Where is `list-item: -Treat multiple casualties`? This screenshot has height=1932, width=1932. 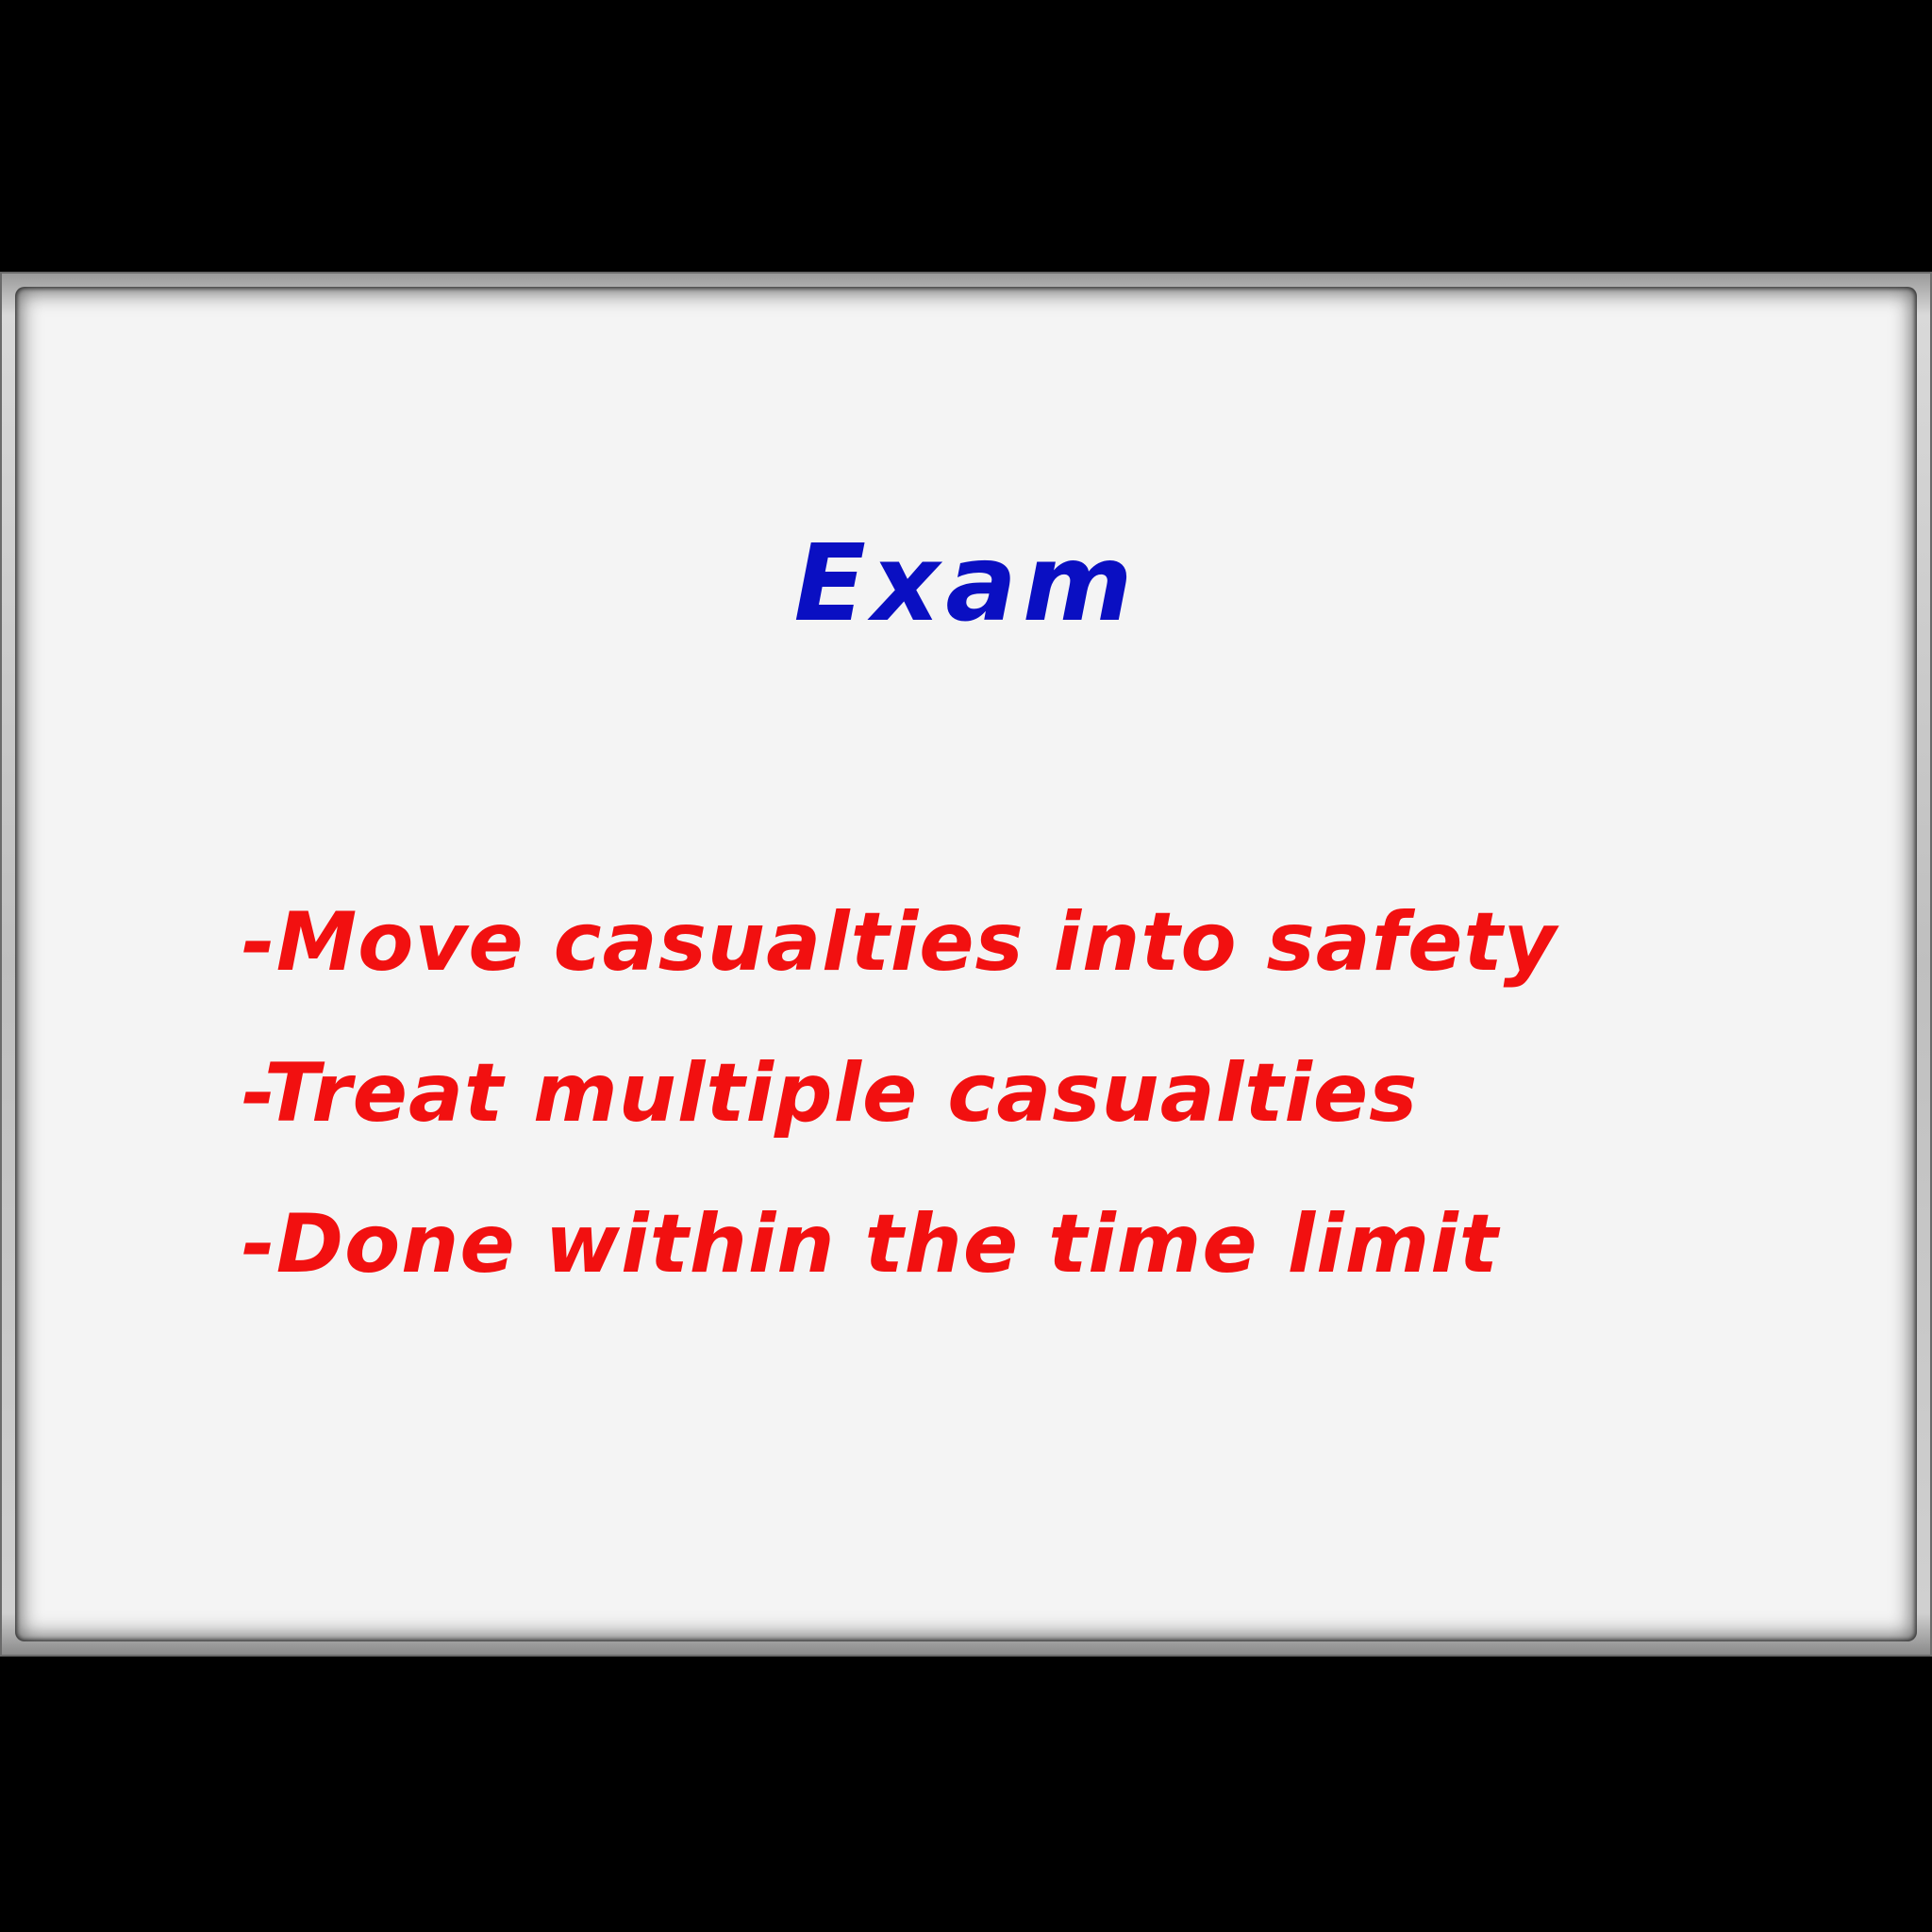
list-item: -Treat multiple casualties is located at coordinates (831, 1093).